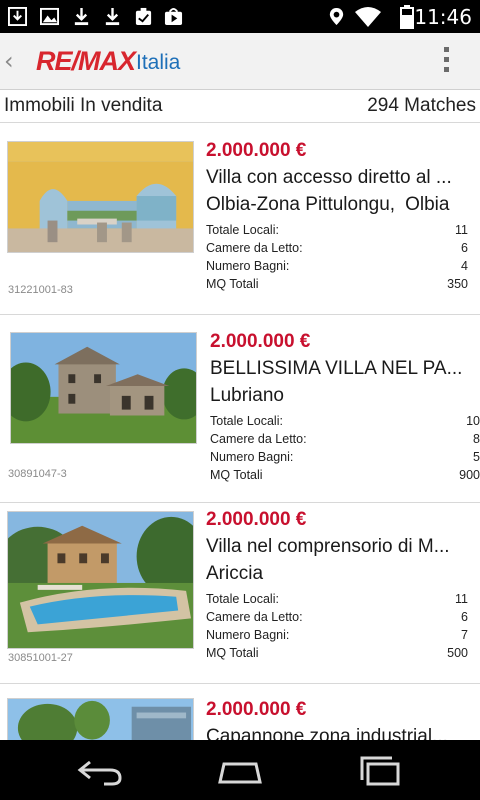 The image size is (480, 800). What do you see at coordinates (380, 770) in the screenshot?
I see `recent-apps-icon` at bounding box center [380, 770].